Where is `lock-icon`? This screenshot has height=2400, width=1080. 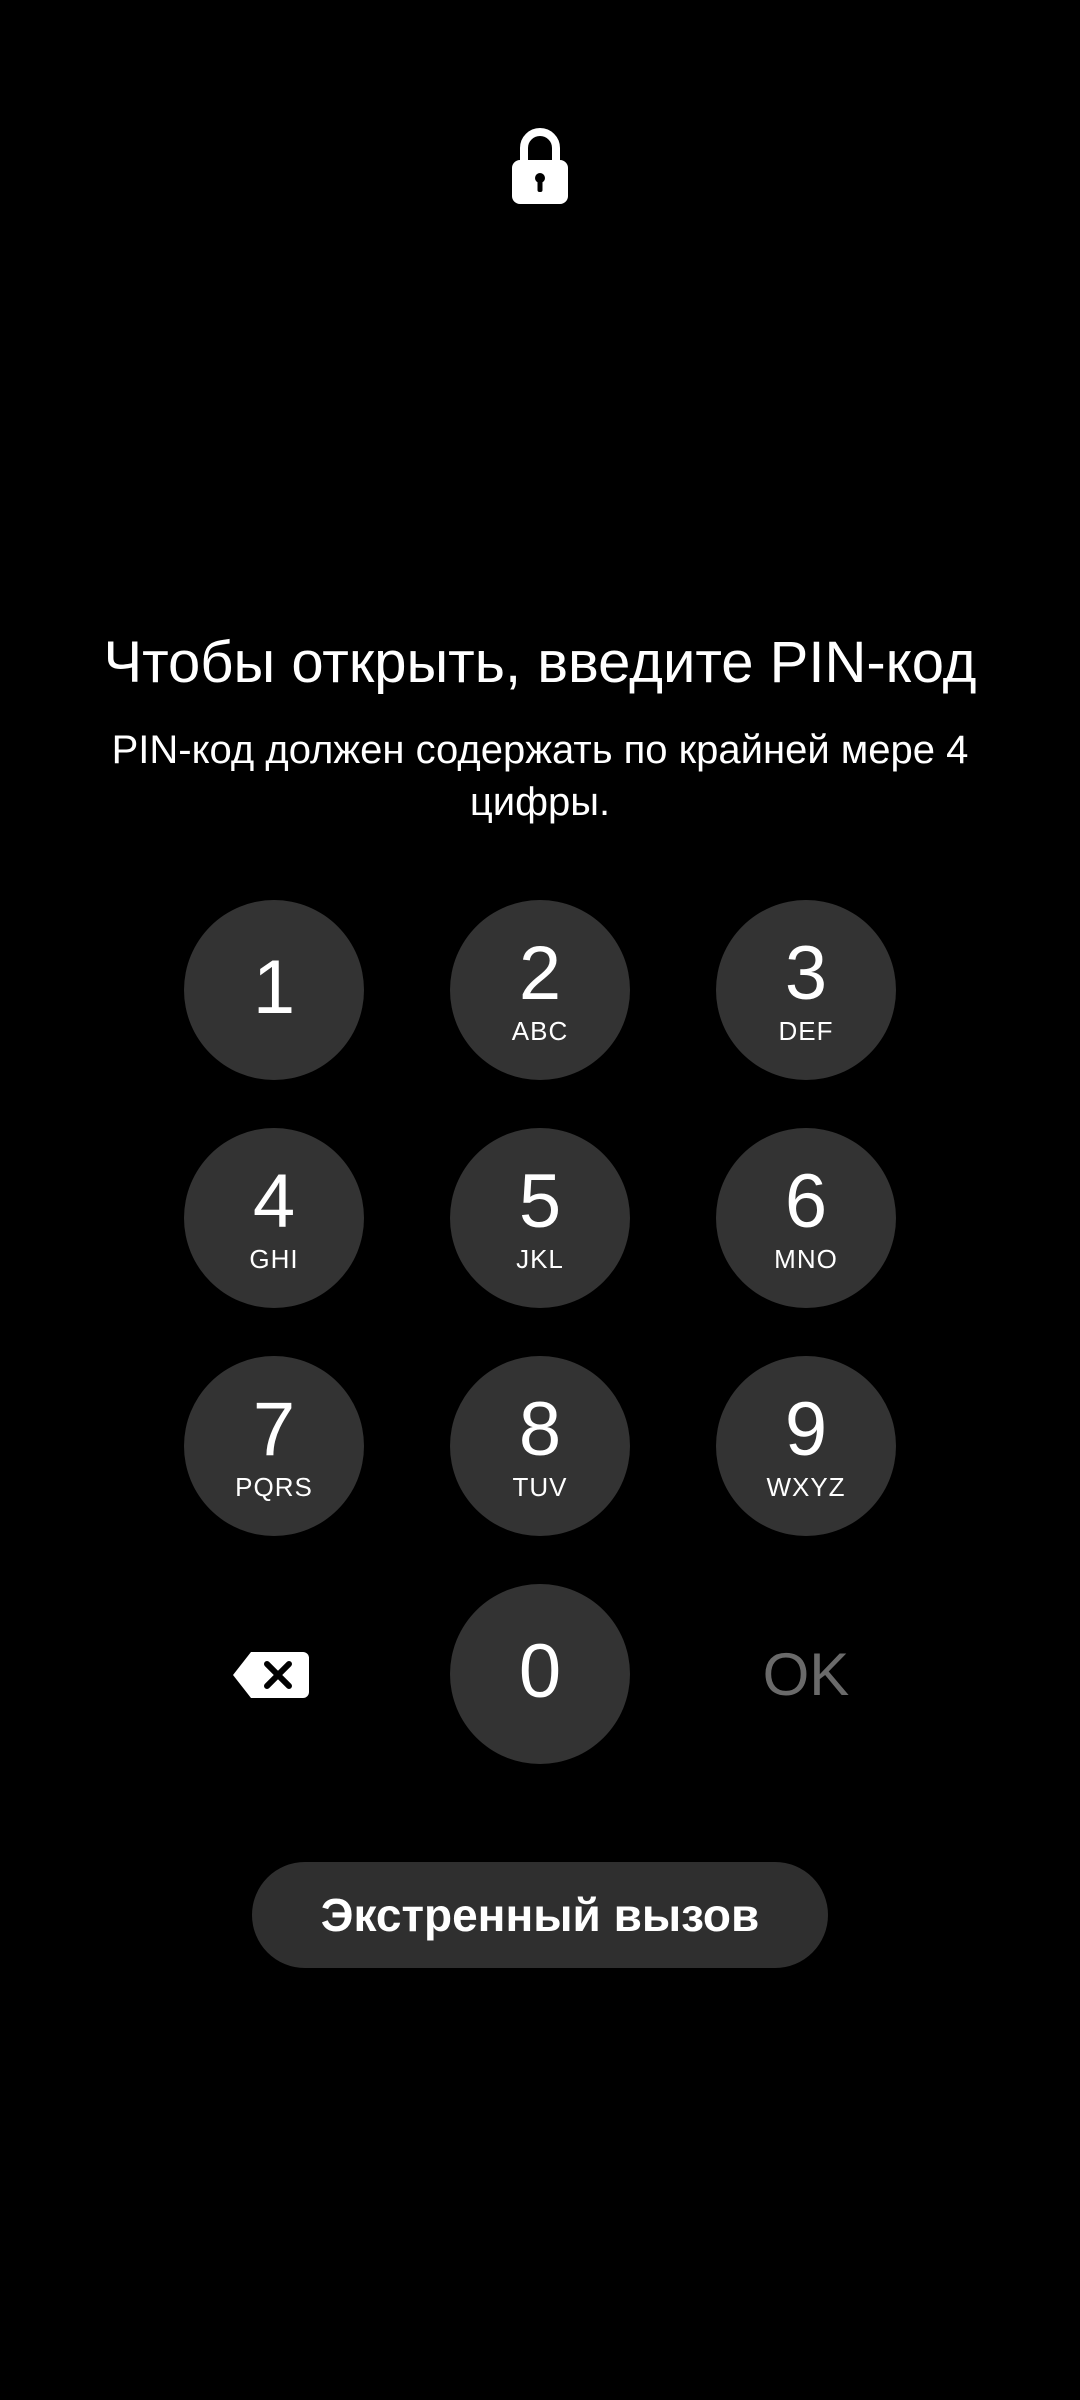
lock-icon is located at coordinates (540, 166).